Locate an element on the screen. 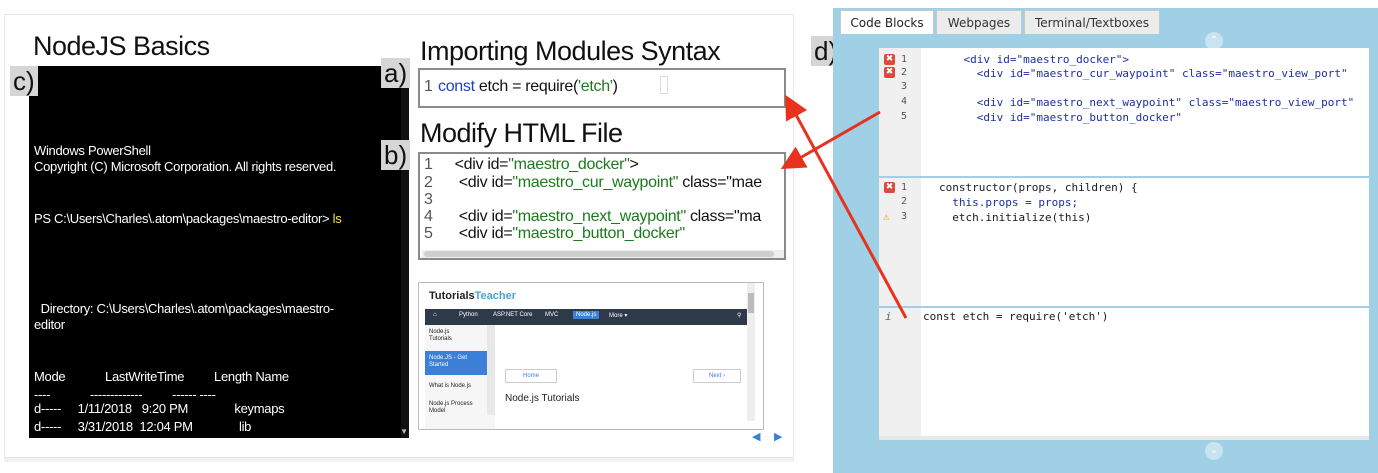  annotation-arrows is located at coordinates (844, 206).